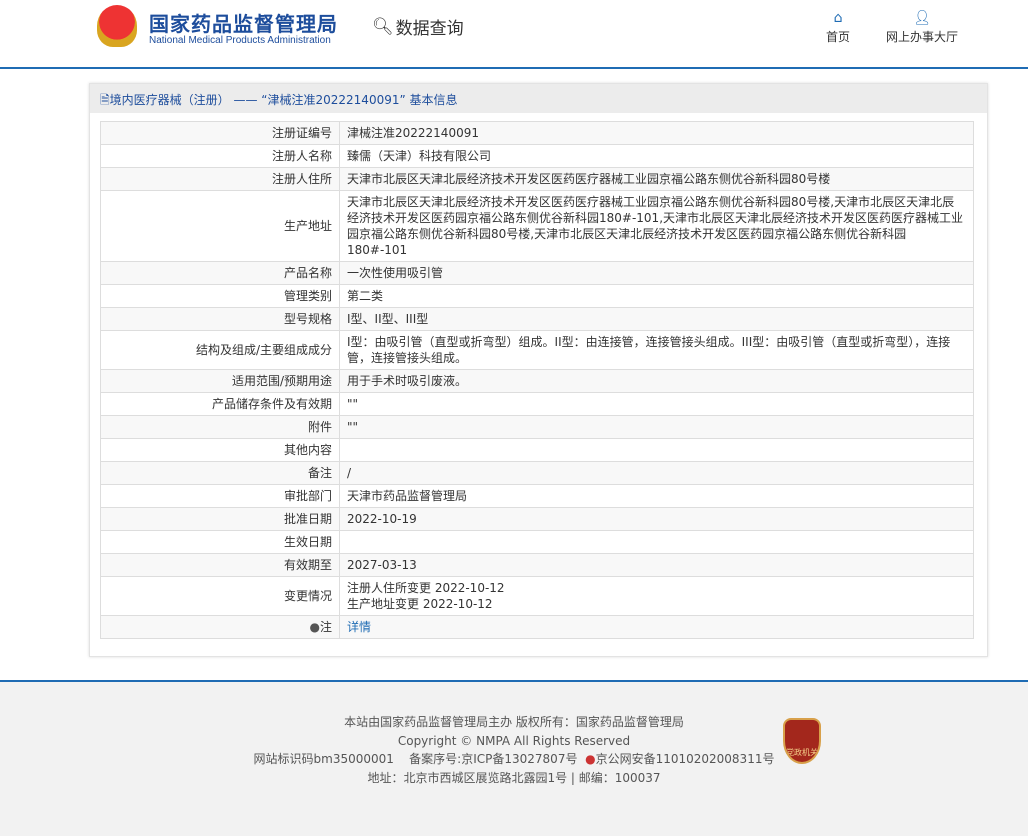  What do you see at coordinates (240, 40) in the screenshot?
I see `site-name-en: National Medical Products Administration` at bounding box center [240, 40].